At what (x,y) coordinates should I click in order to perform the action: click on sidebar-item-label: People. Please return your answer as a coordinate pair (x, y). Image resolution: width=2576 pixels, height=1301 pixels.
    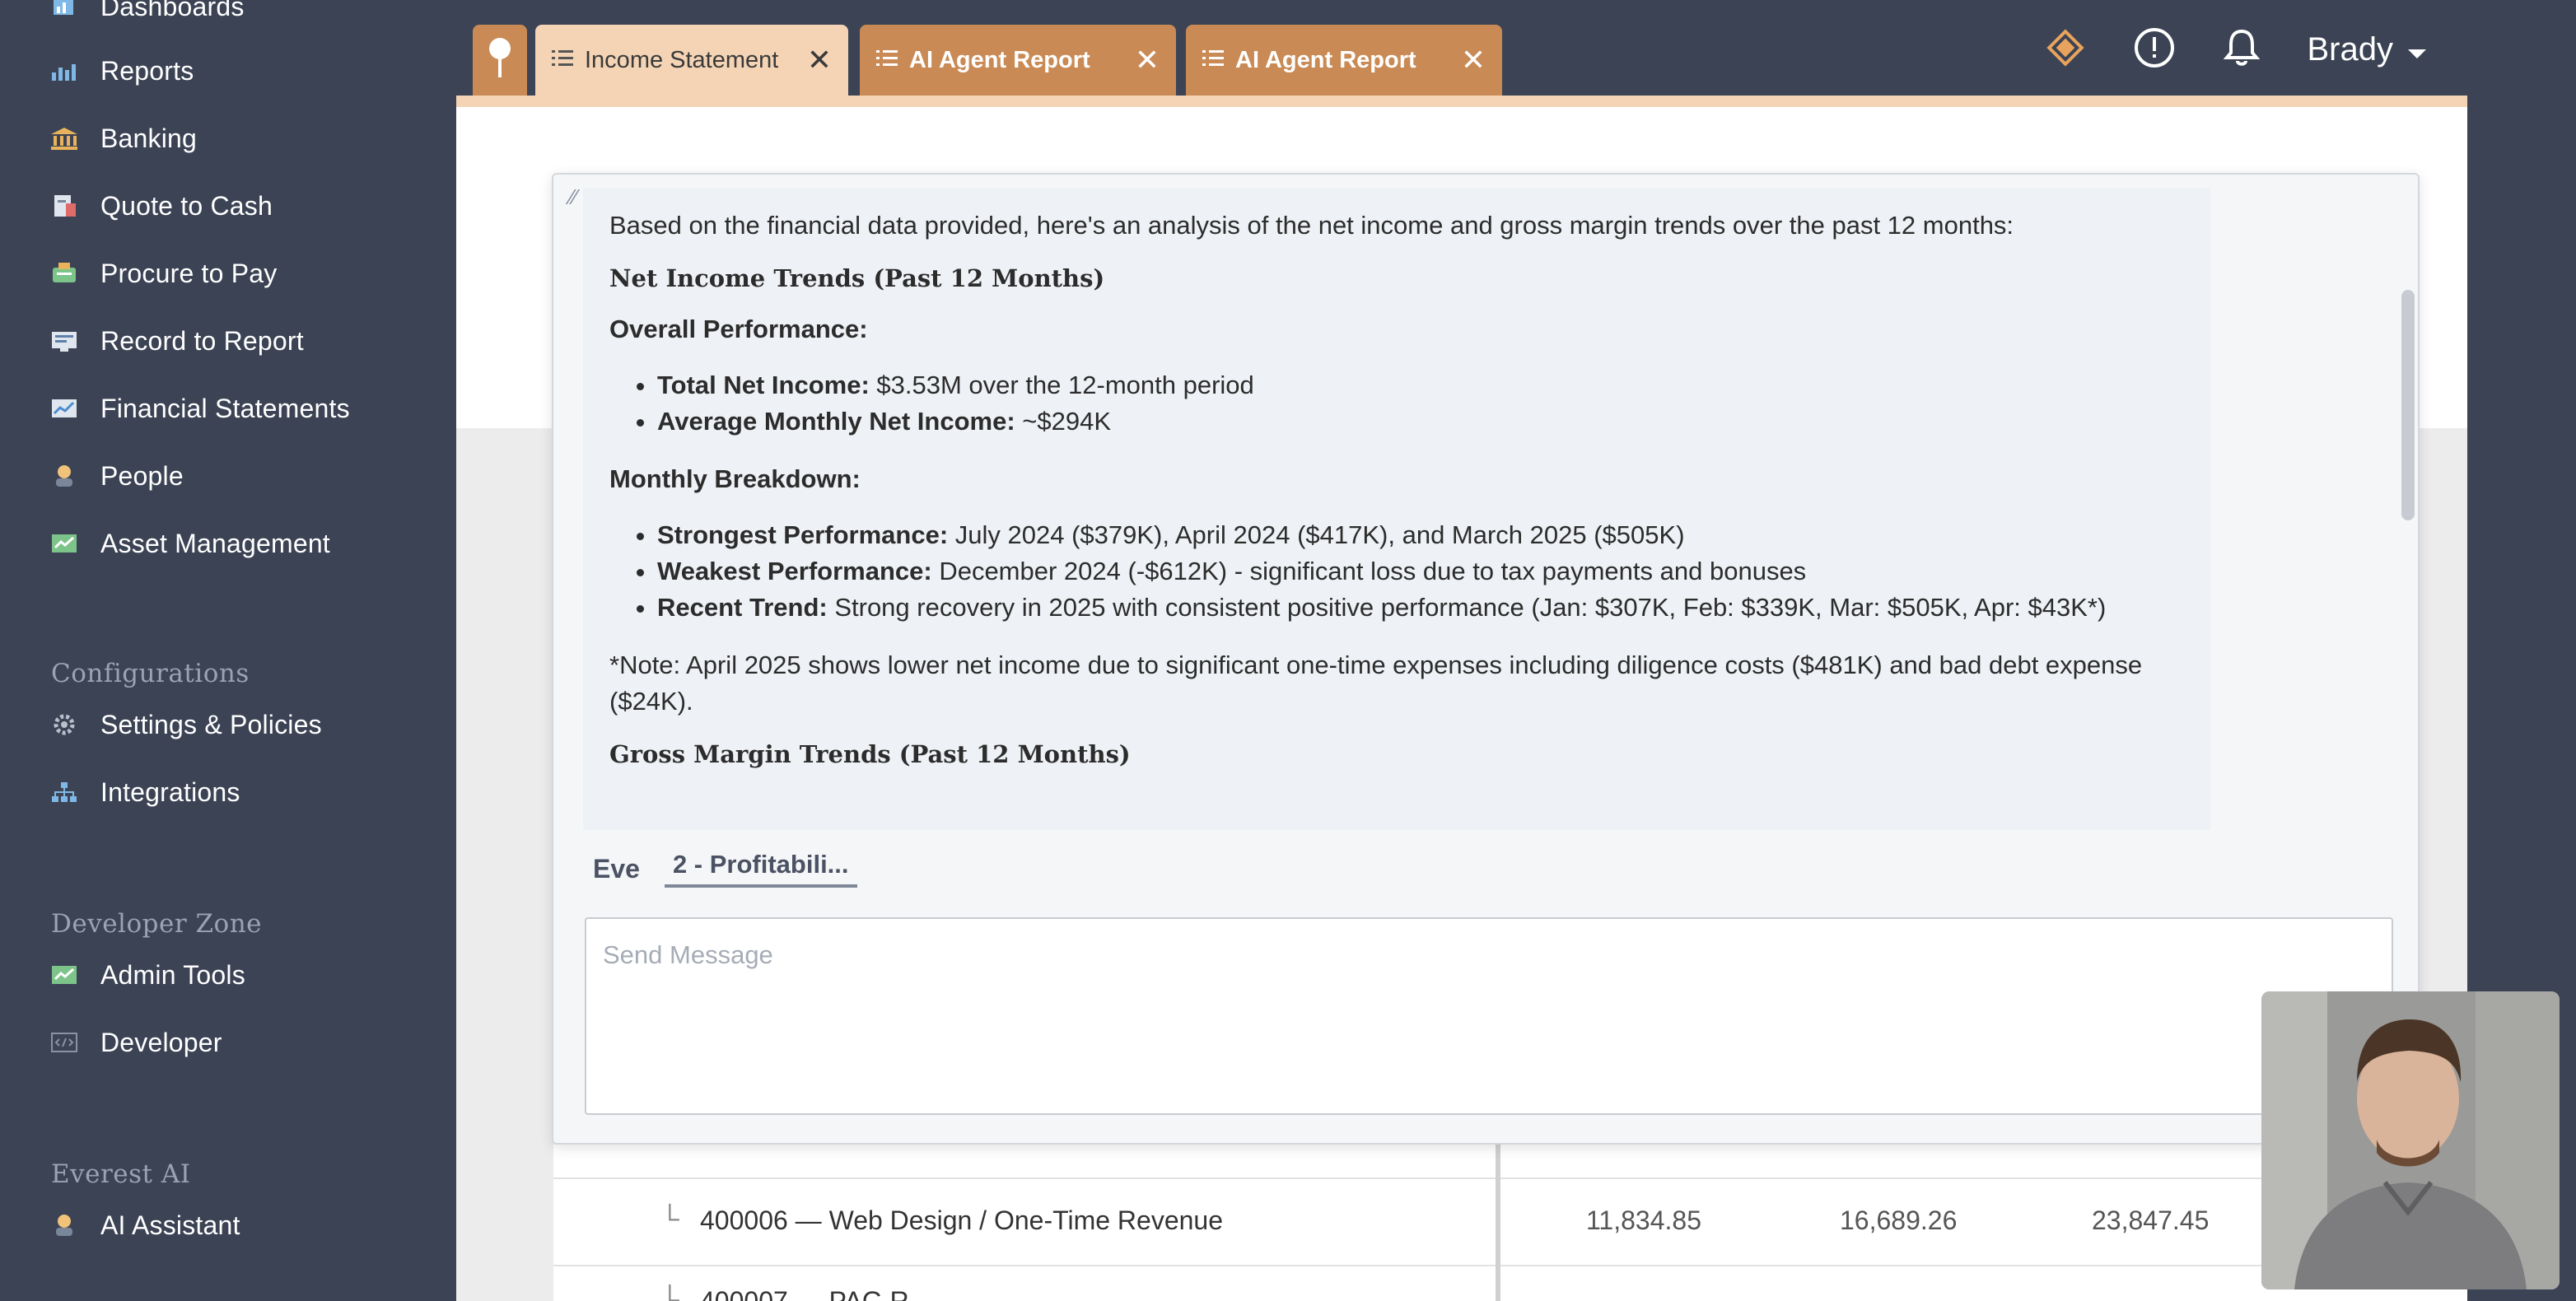
    Looking at the image, I should click on (142, 475).